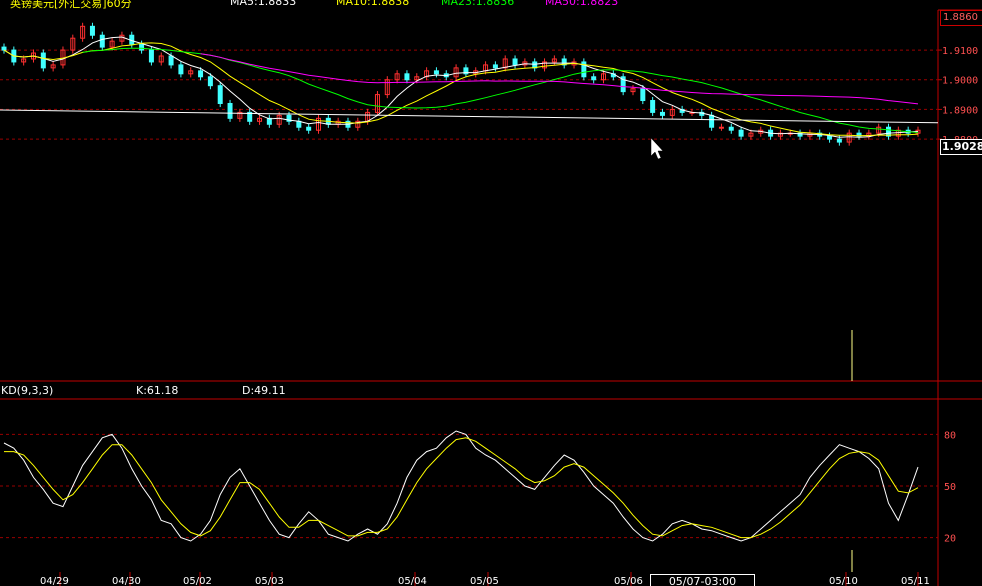  What do you see at coordinates (263, 4) in the screenshot?
I see `legend-ma5: MA5:1.8833` at bounding box center [263, 4].